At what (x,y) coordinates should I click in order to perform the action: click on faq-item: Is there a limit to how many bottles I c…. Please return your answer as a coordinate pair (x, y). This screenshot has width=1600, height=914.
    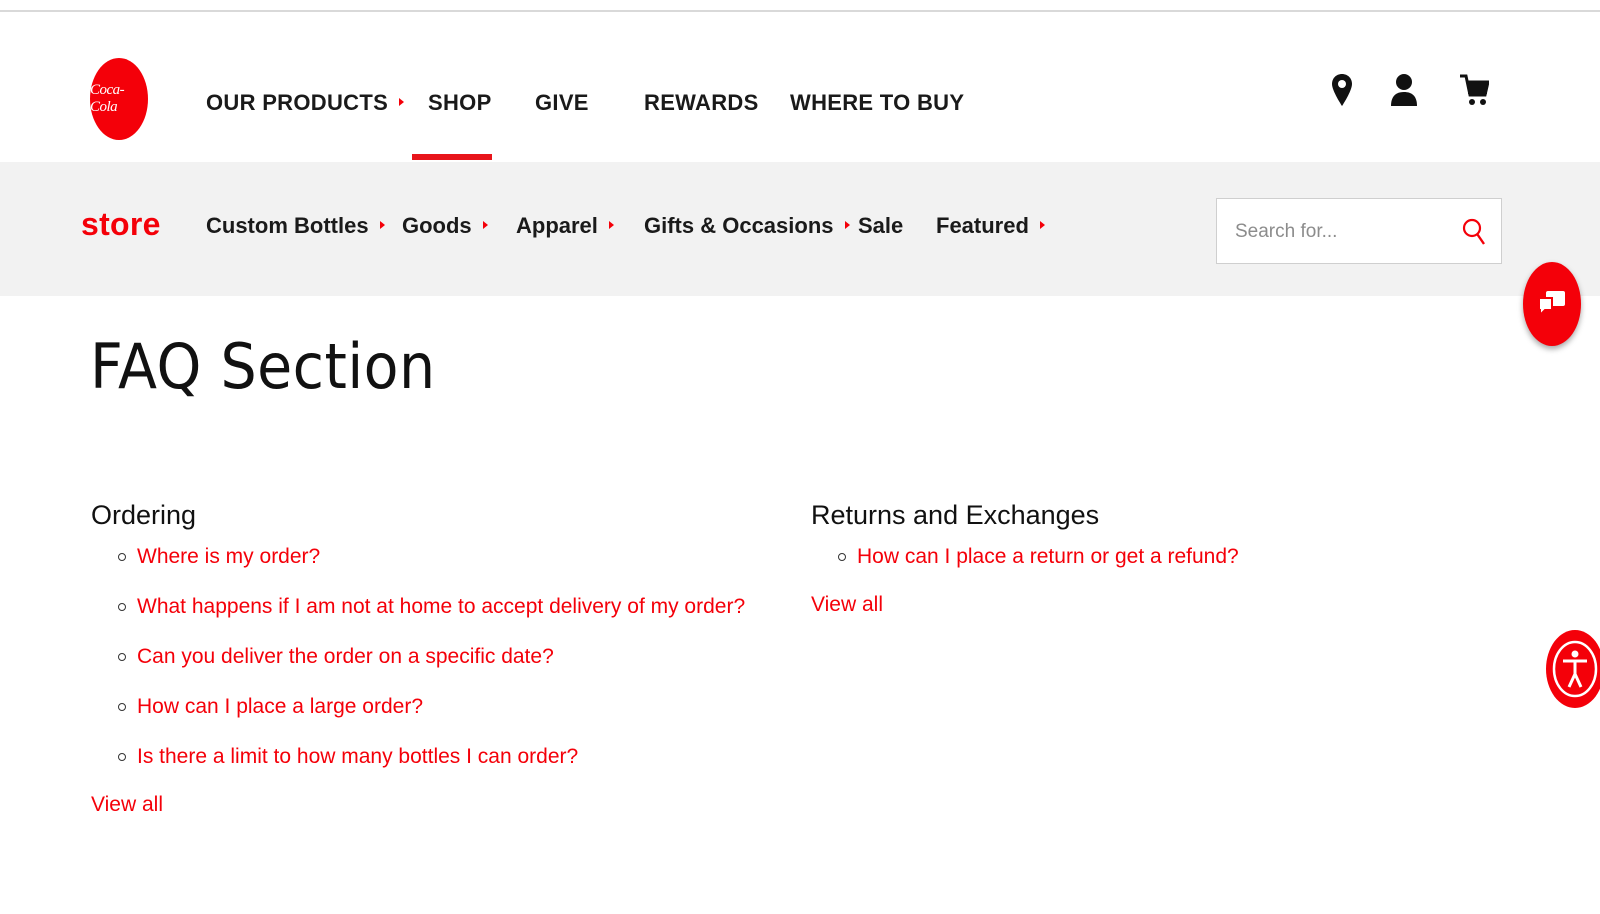
    Looking at the image, I should click on (418, 770).